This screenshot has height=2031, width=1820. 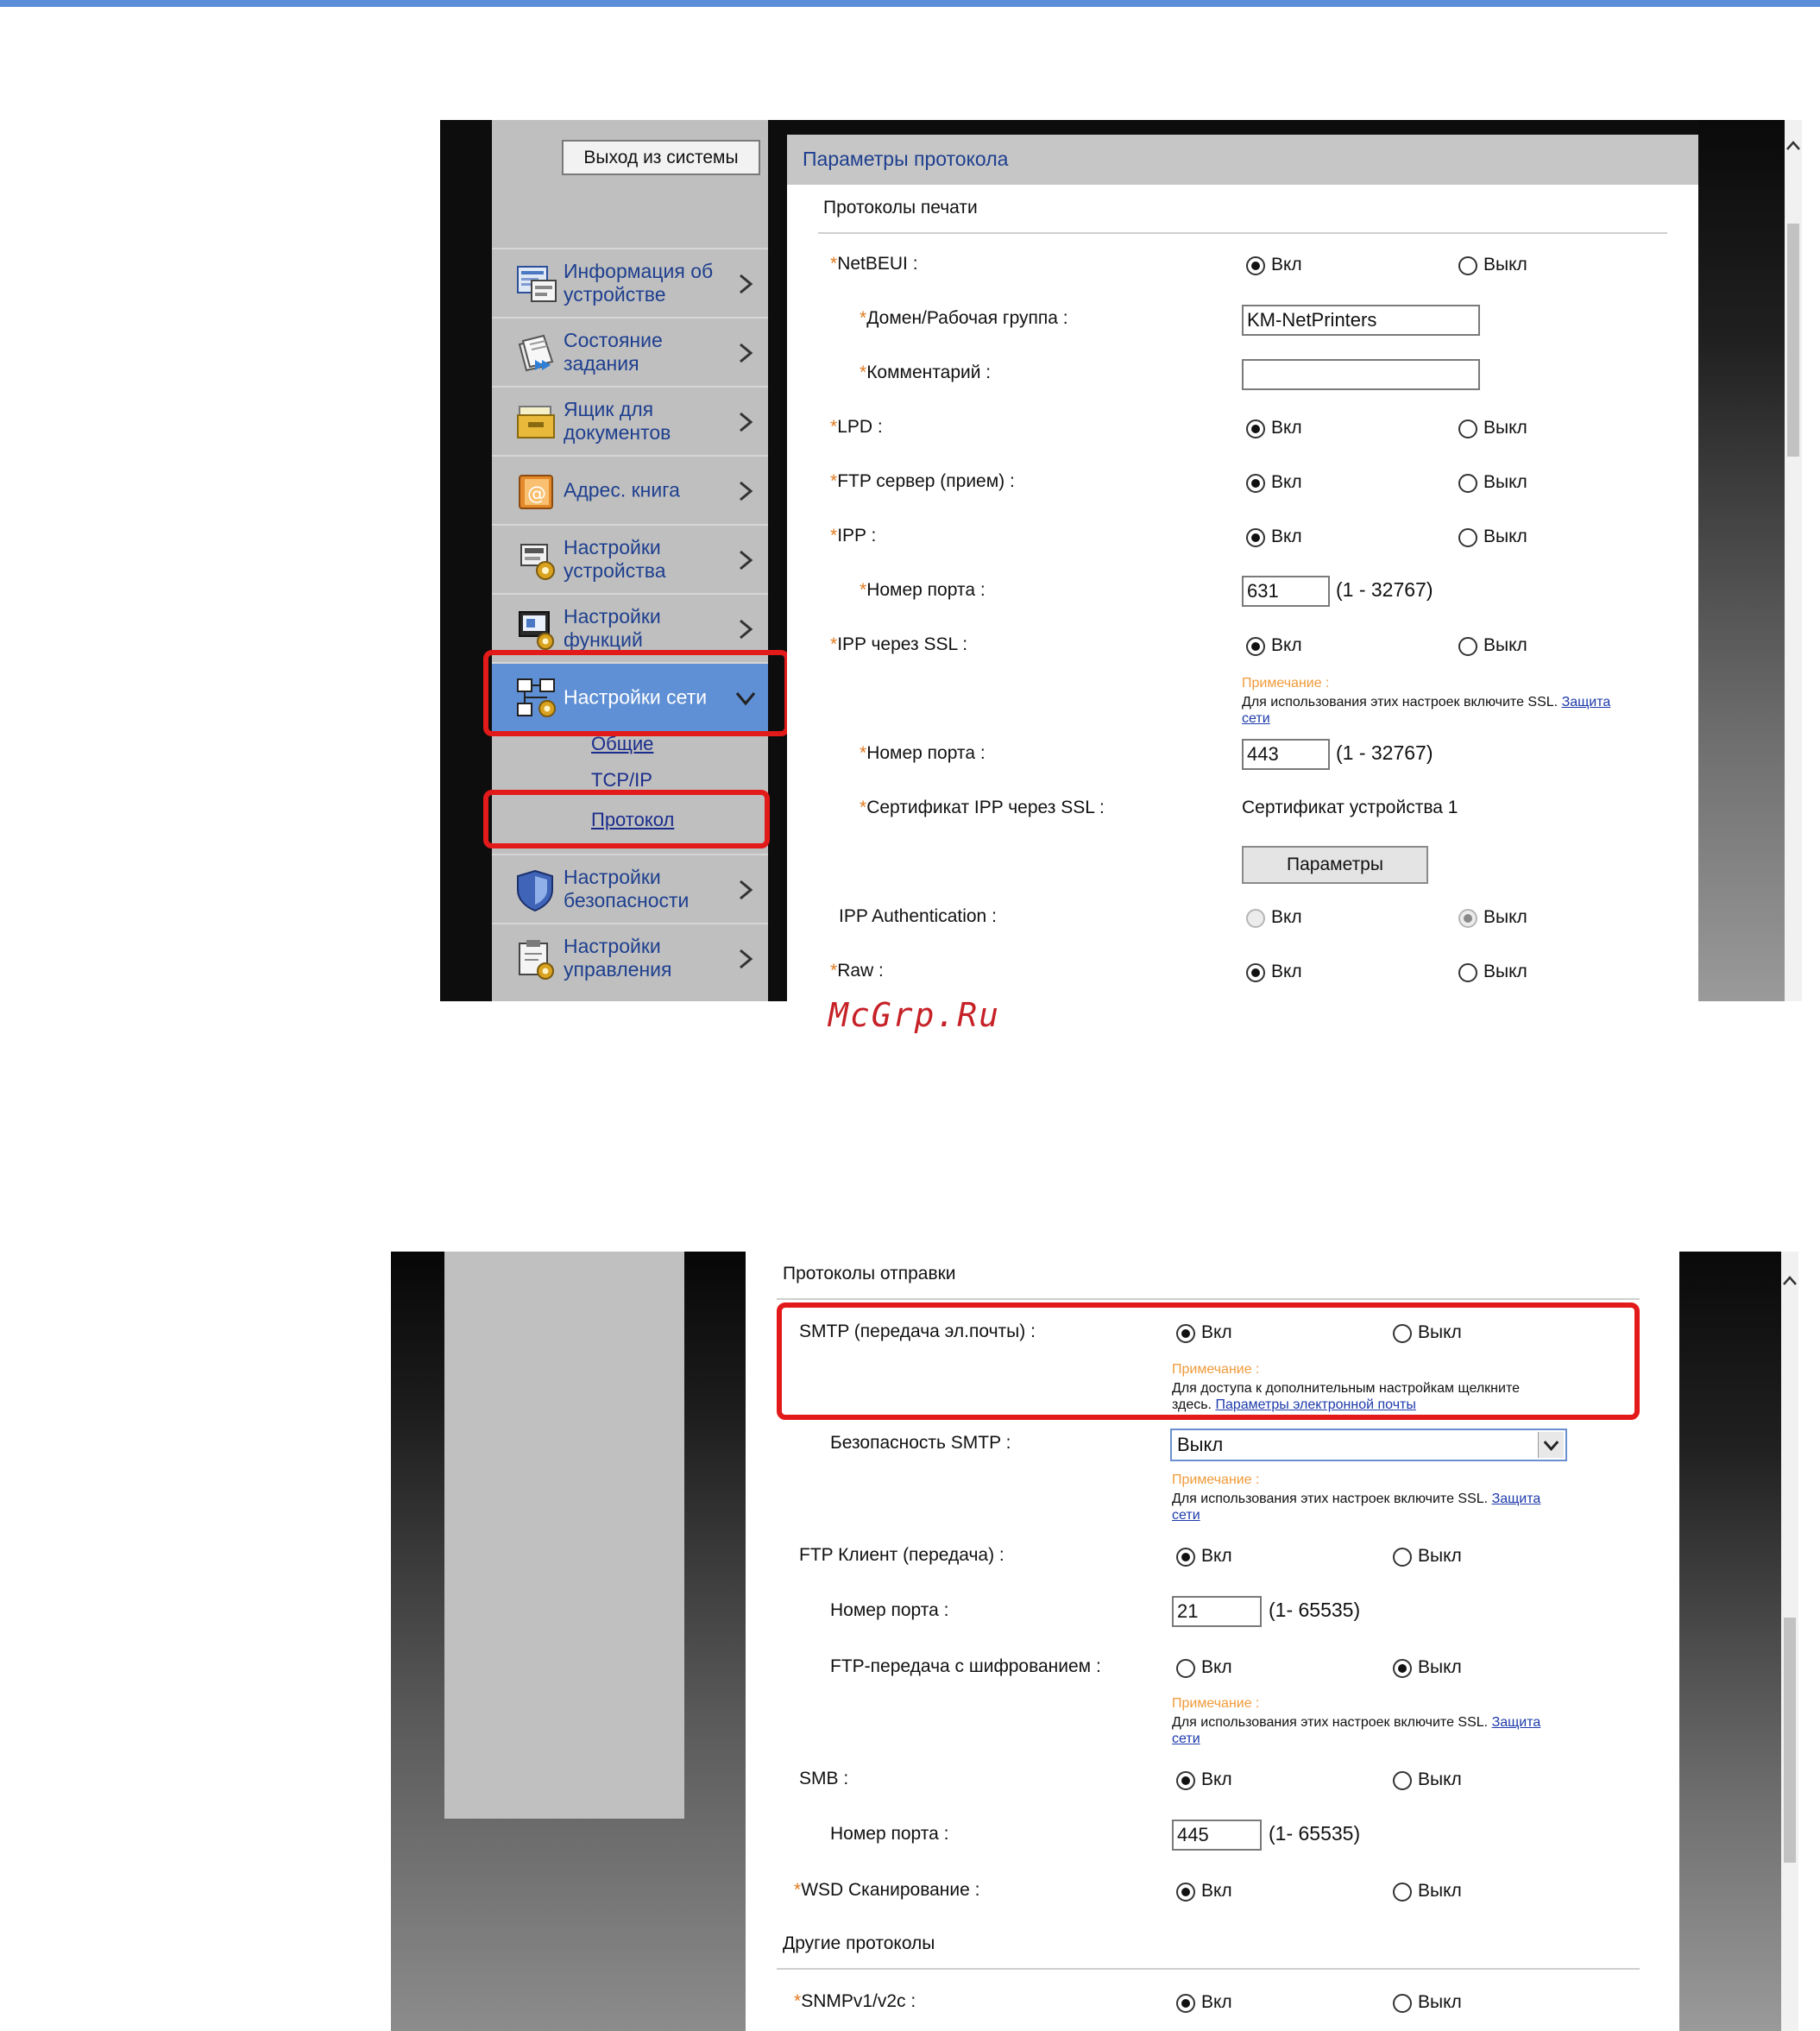 What do you see at coordinates (887, 1890) in the screenshot?
I see `label-wsd-scan: *WSD Сканирование :` at bounding box center [887, 1890].